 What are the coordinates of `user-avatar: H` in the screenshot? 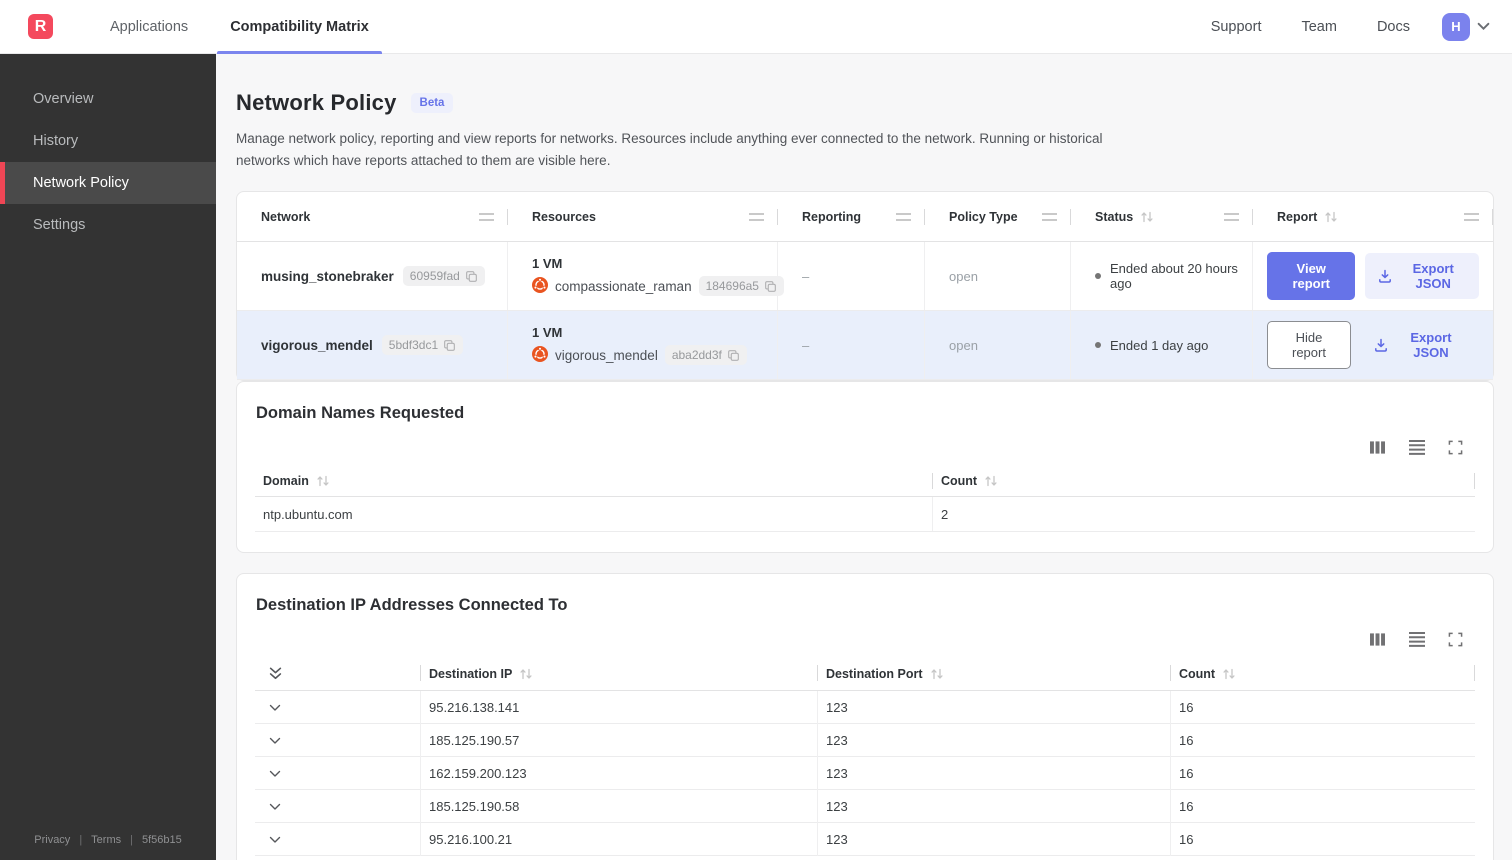 It's located at (1456, 26).